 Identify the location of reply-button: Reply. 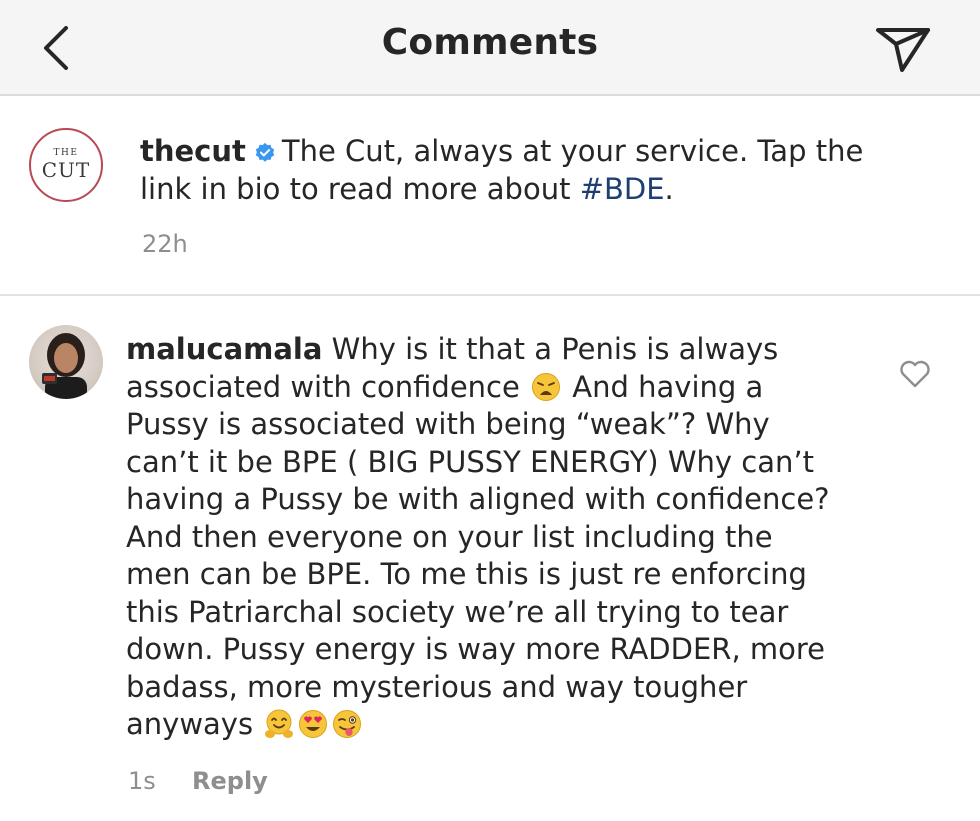
(230, 781).